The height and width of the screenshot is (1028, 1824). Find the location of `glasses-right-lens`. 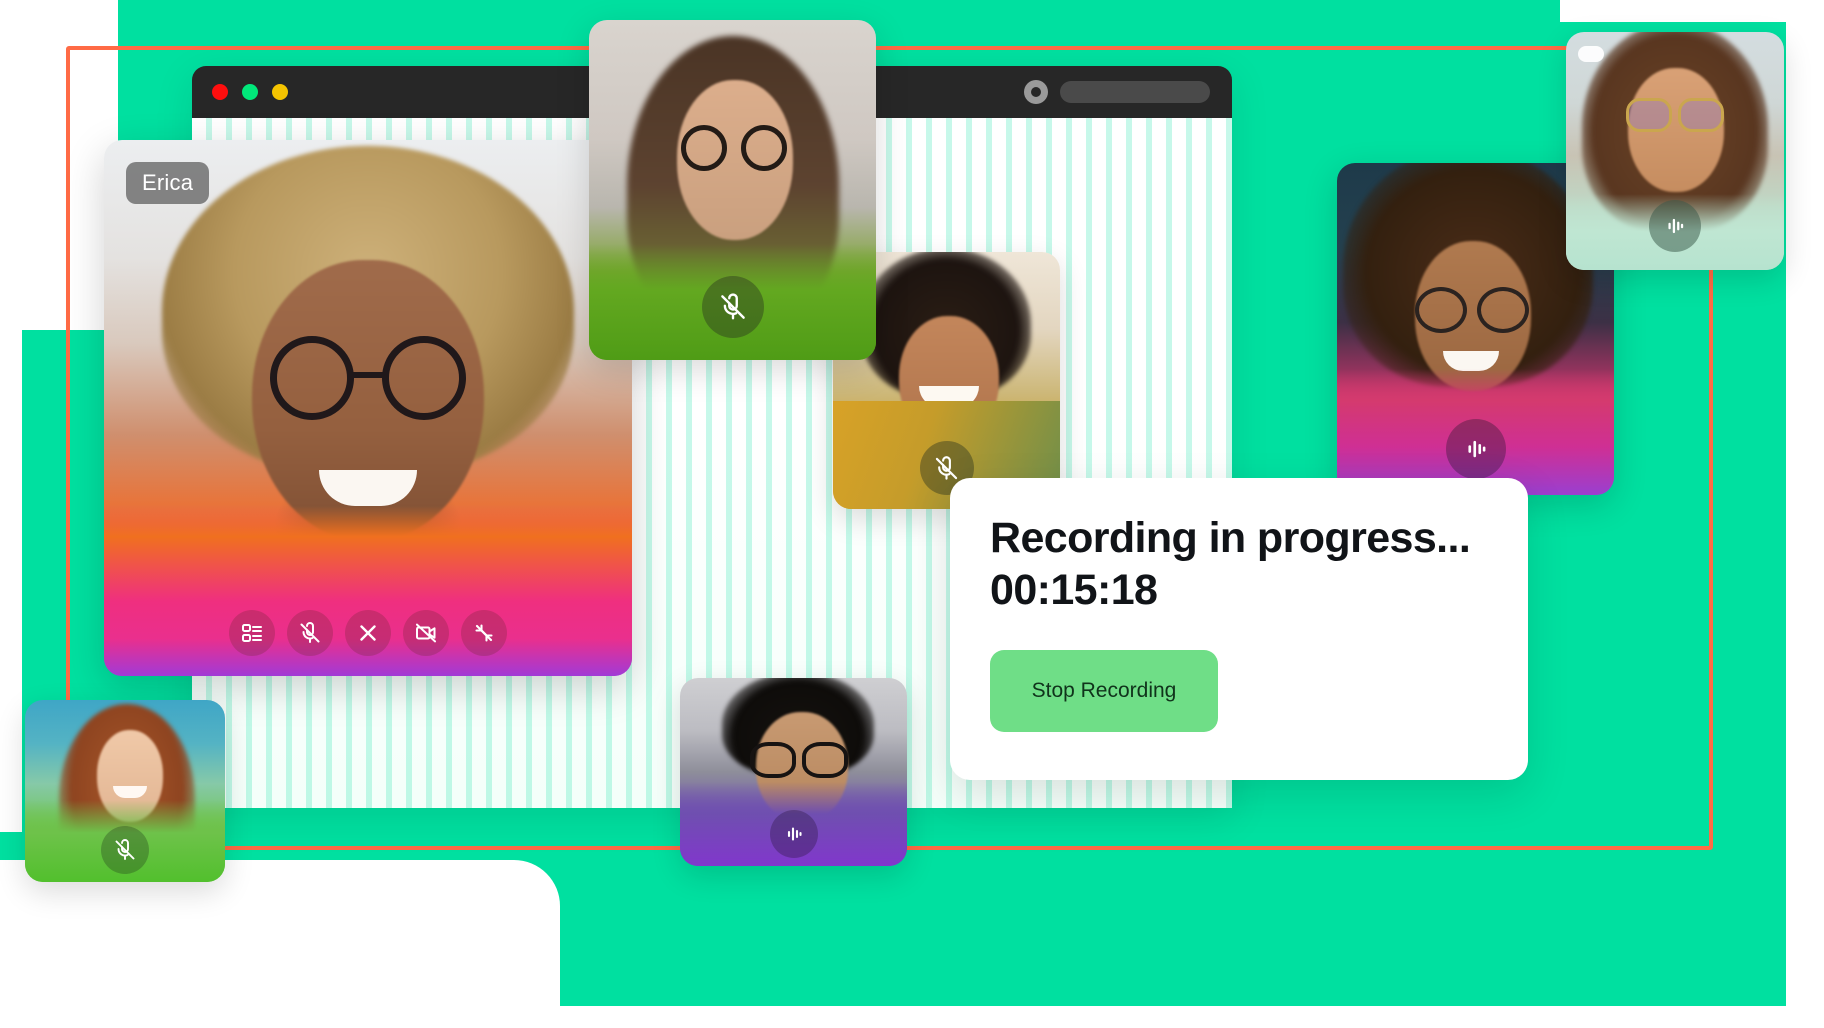

glasses-right-lens is located at coordinates (424, 378).